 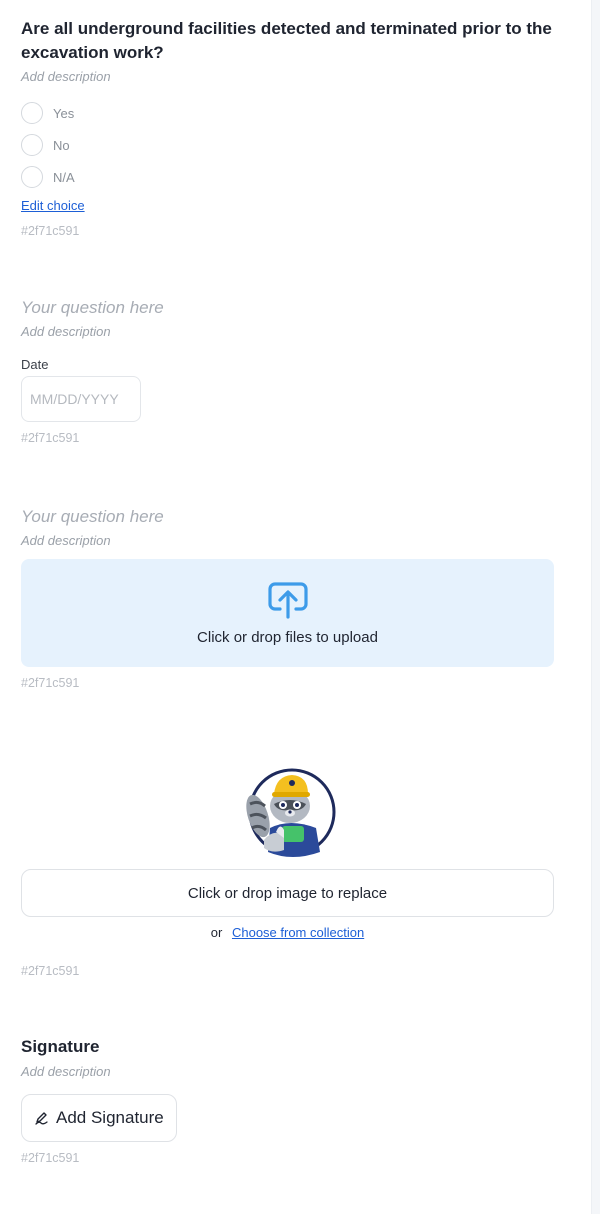 What do you see at coordinates (287, 600) in the screenshot?
I see `upload-icon` at bounding box center [287, 600].